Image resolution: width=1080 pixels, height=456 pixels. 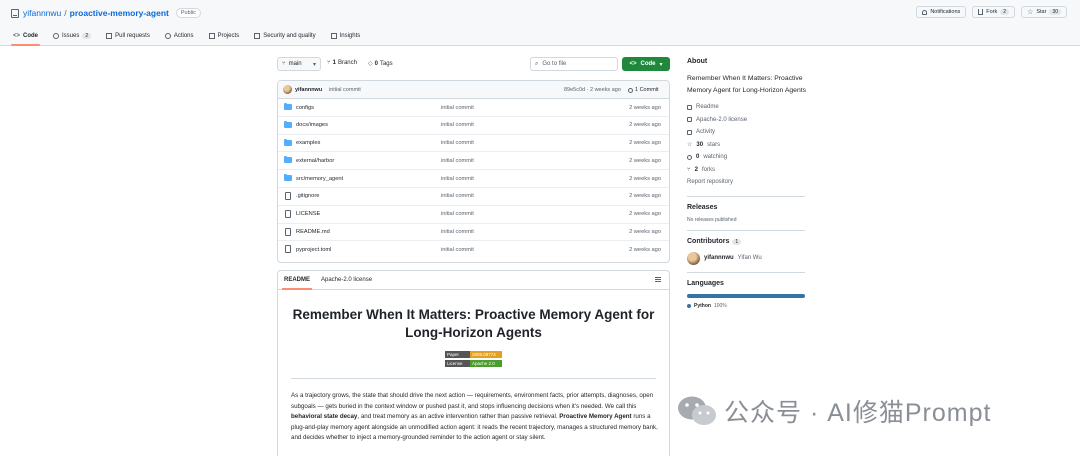 What do you see at coordinates (308, 90) in the screenshot?
I see `commit-author: yifannnwu` at bounding box center [308, 90].